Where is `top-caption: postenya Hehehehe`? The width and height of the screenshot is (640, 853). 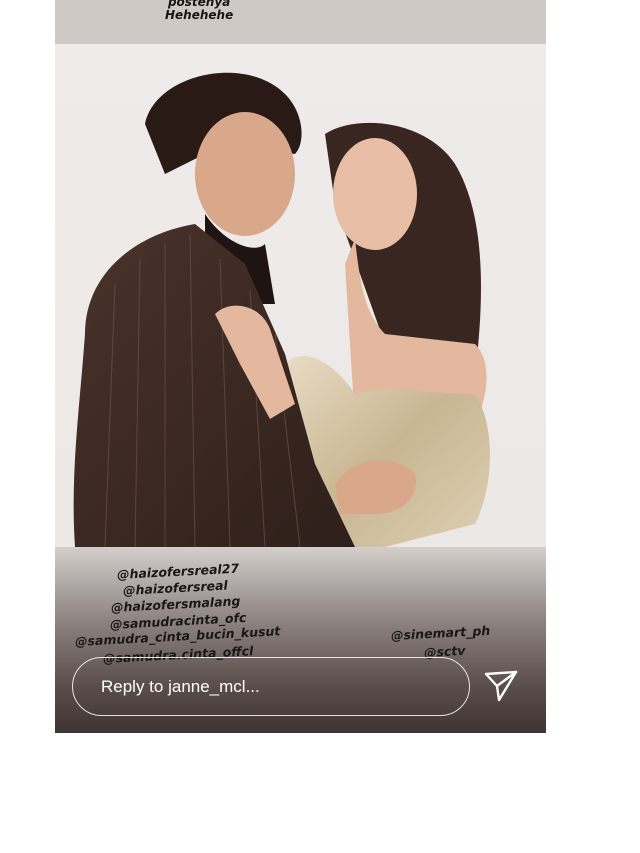
top-caption: postenya Hehehehe is located at coordinates (199, 11).